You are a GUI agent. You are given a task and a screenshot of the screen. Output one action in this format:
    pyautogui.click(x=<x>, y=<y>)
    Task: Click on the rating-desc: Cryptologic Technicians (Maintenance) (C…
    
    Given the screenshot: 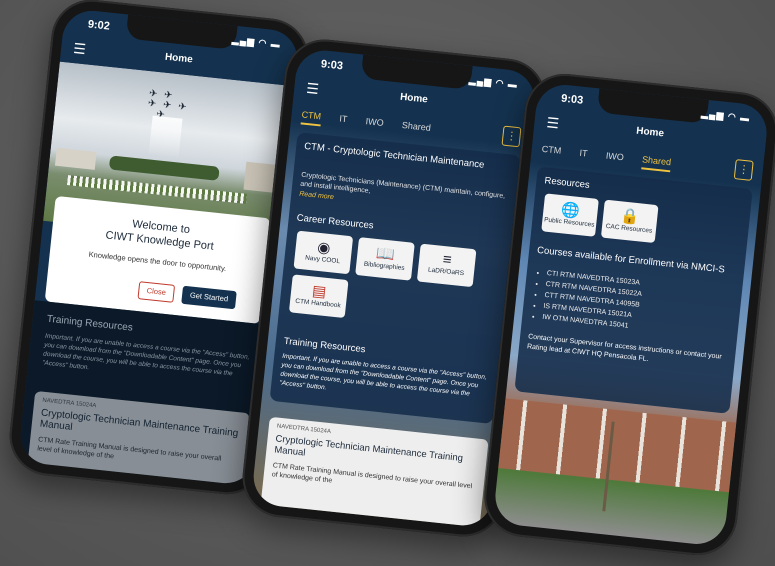 What is the action you would take?
    pyautogui.click(x=402, y=186)
    